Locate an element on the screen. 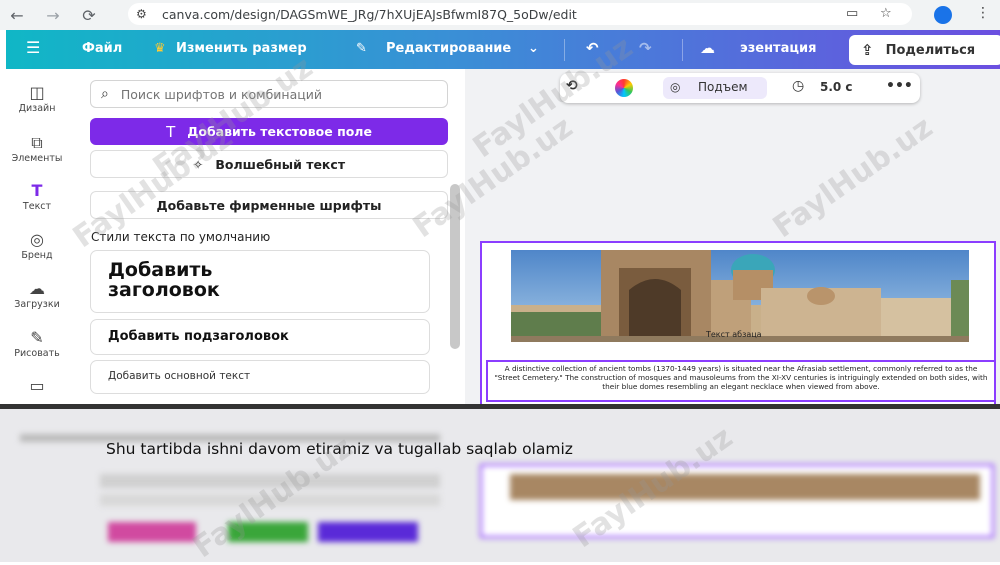  font-search: ⌕ is located at coordinates (269, 94).